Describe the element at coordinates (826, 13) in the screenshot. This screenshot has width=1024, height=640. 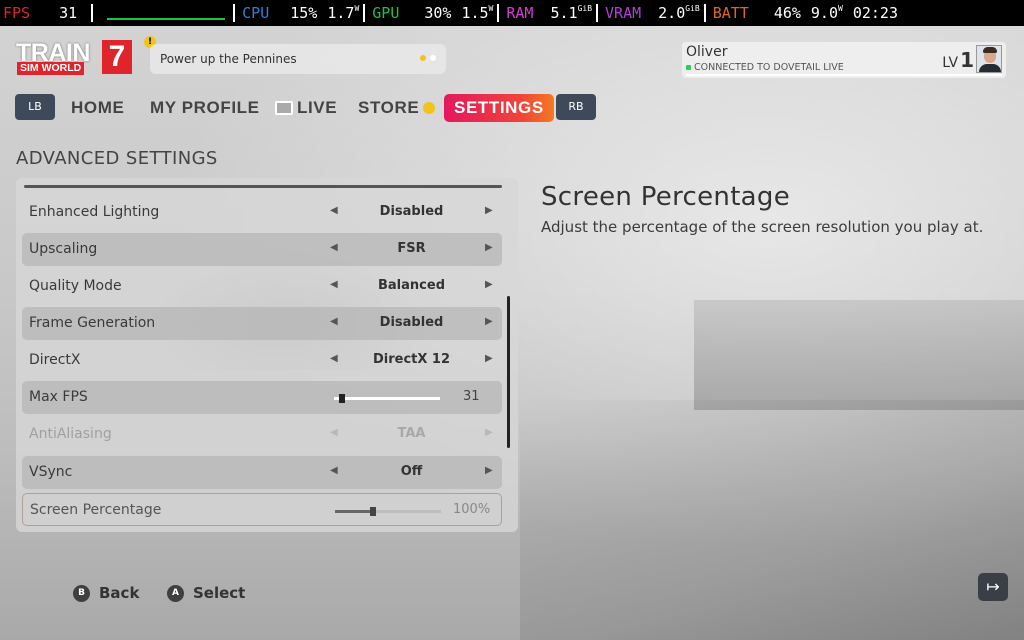
I see `battery-power: 9.0W` at that location.